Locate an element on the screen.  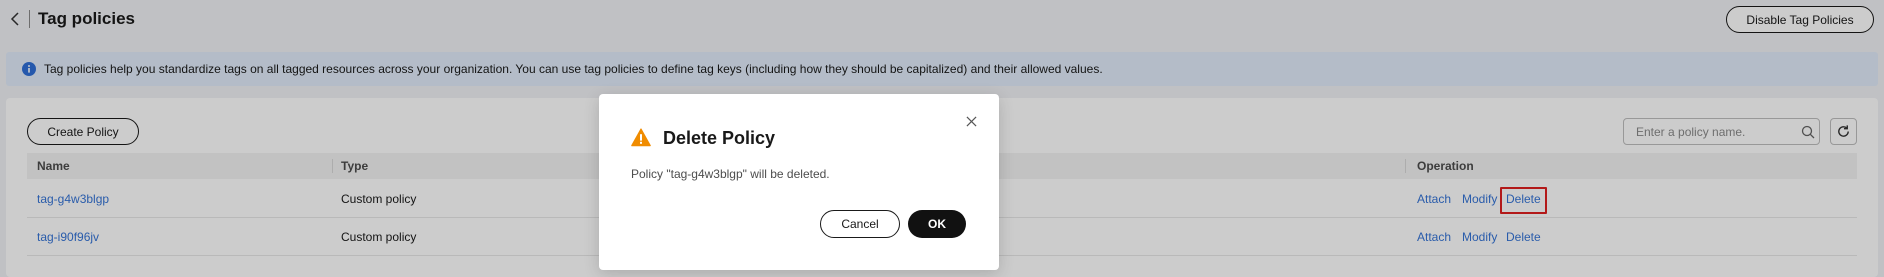
warning-icon is located at coordinates (641, 137).